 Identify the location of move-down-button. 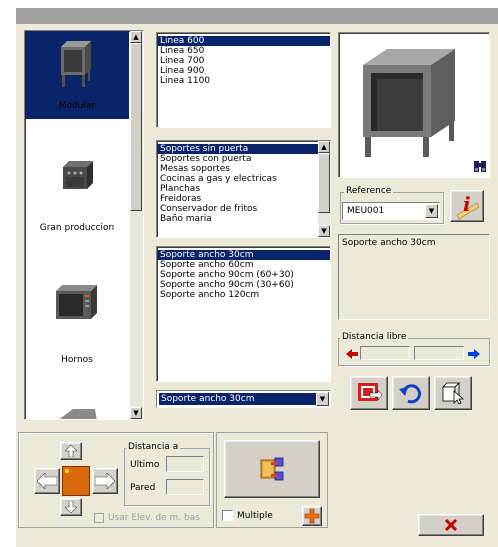
(71, 507).